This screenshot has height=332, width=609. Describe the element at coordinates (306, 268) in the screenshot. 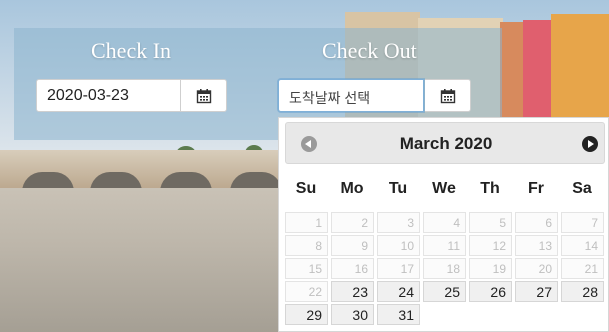

I see `calendar-day-disabled: 15` at that location.